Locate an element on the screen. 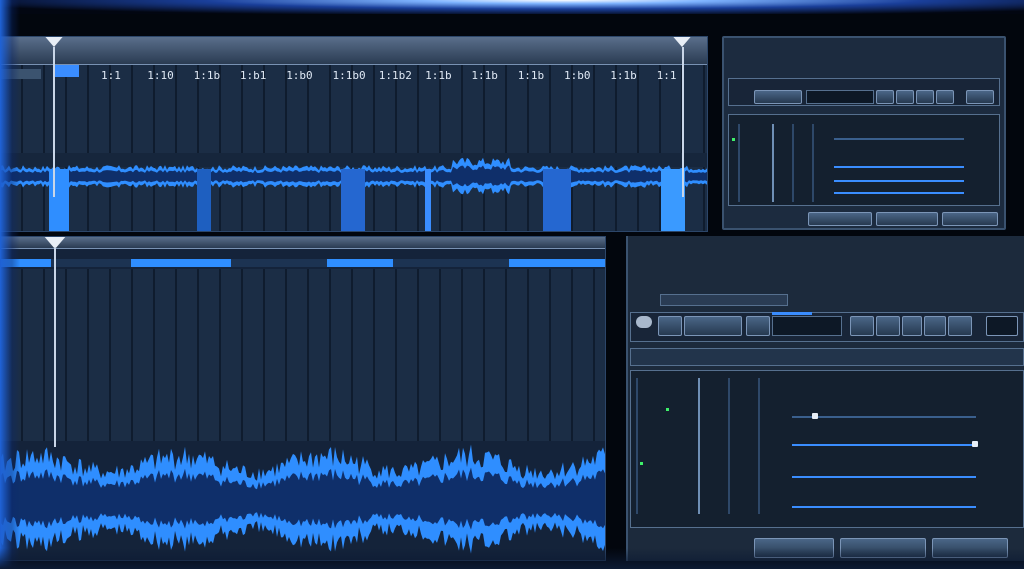 This screenshot has height=569, width=1024. power-icon is located at coordinates (644, 322).